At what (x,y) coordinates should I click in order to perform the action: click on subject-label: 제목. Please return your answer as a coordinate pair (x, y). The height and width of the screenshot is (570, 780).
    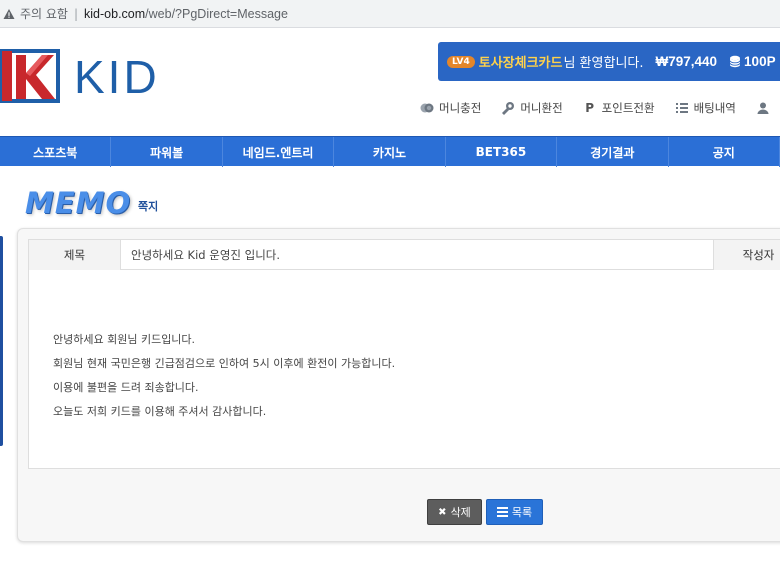
    Looking at the image, I should click on (75, 255).